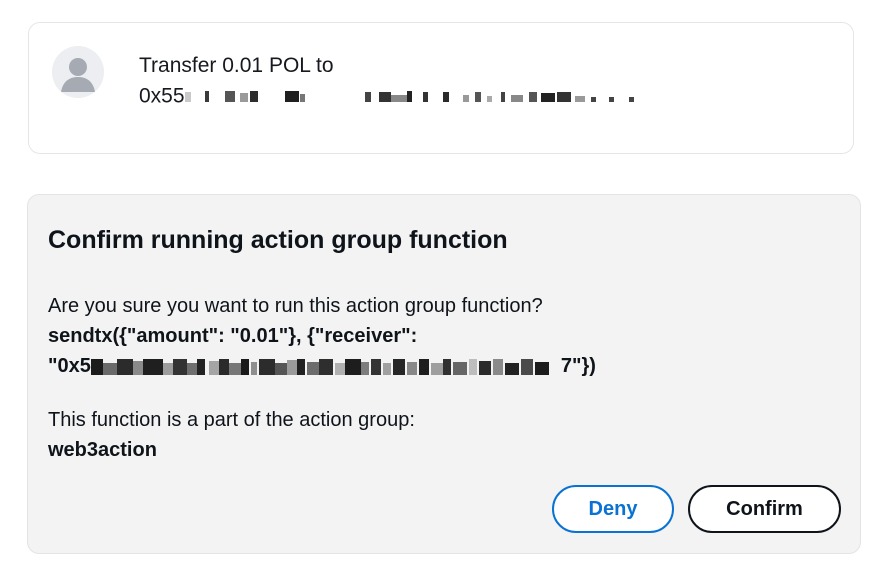 The width and height of the screenshot is (880, 566). Describe the element at coordinates (102, 450) in the screenshot. I see `action-group-name: web3action` at that location.